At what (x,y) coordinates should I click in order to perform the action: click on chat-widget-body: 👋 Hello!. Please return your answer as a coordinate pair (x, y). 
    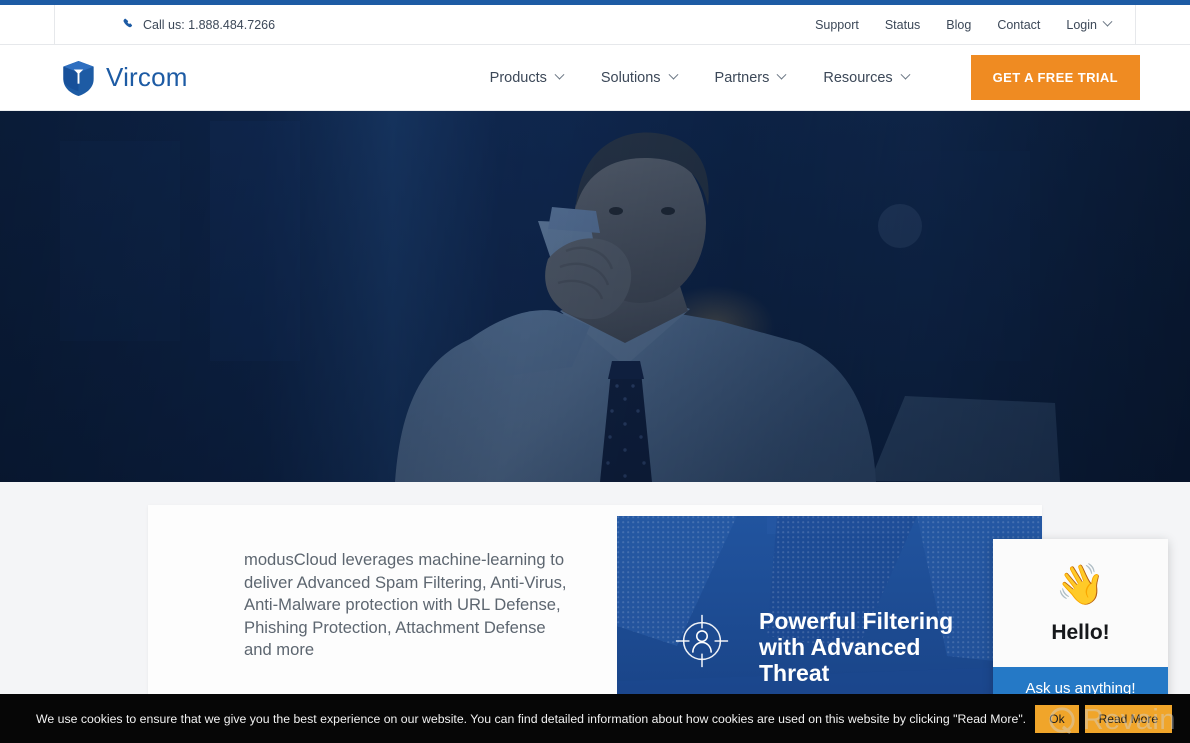
    Looking at the image, I should click on (1080, 603).